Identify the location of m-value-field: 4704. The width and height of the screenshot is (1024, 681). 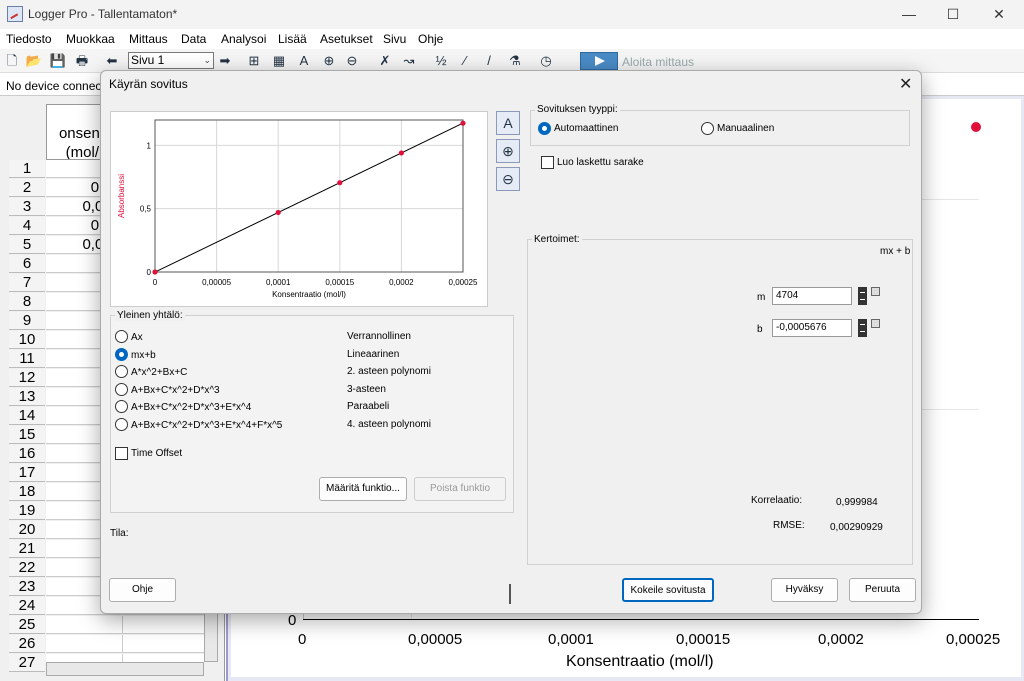
(812, 296).